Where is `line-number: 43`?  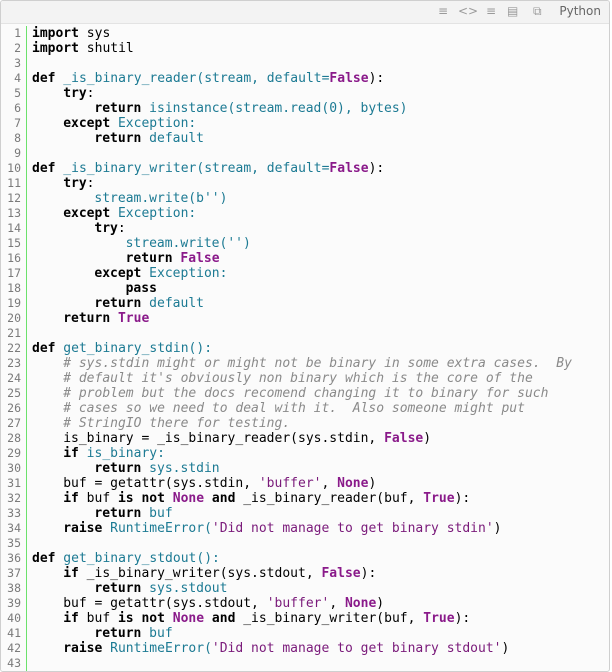
line-number: 43 is located at coordinates (14, 663).